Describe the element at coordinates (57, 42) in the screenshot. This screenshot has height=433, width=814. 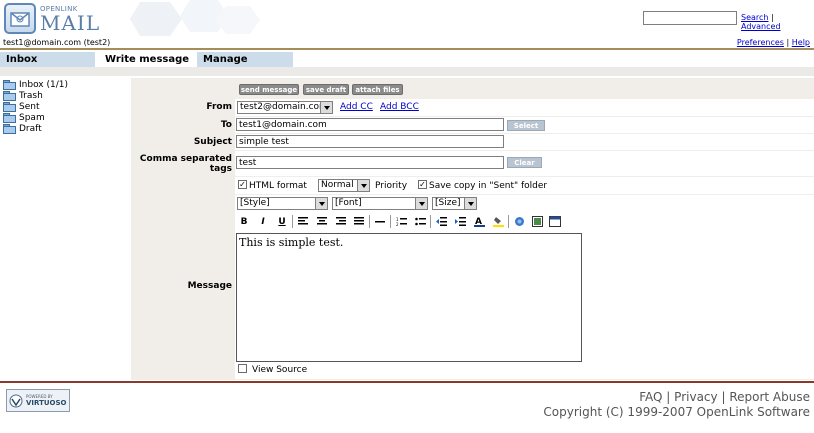
I see `current-user: test1@domain.com (test2)` at that location.